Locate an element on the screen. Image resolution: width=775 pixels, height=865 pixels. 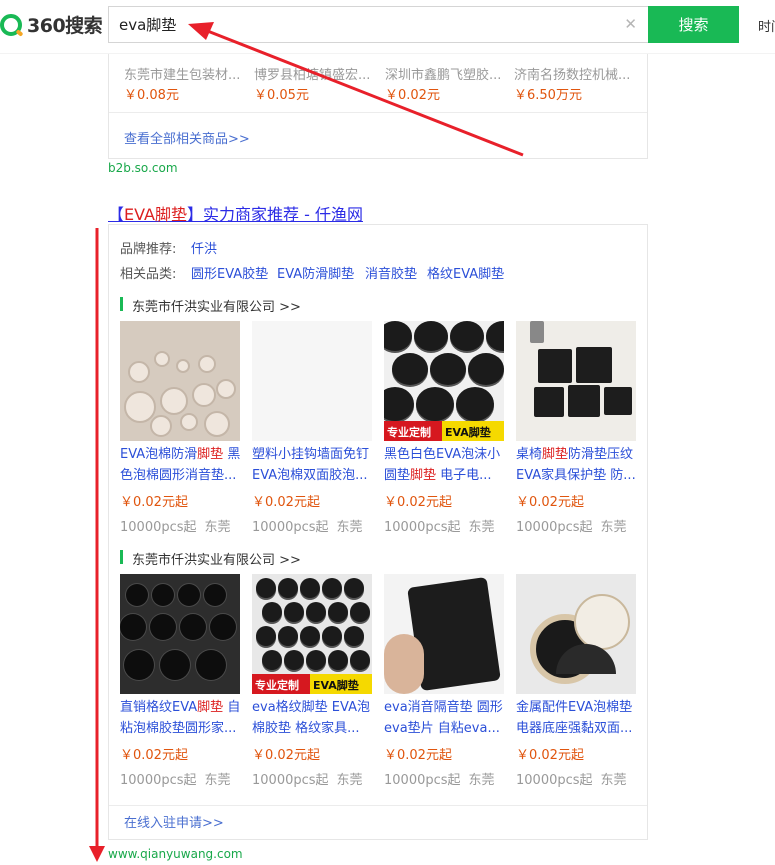
brand-label: 品牌推荐: is located at coordinates (148, 249).